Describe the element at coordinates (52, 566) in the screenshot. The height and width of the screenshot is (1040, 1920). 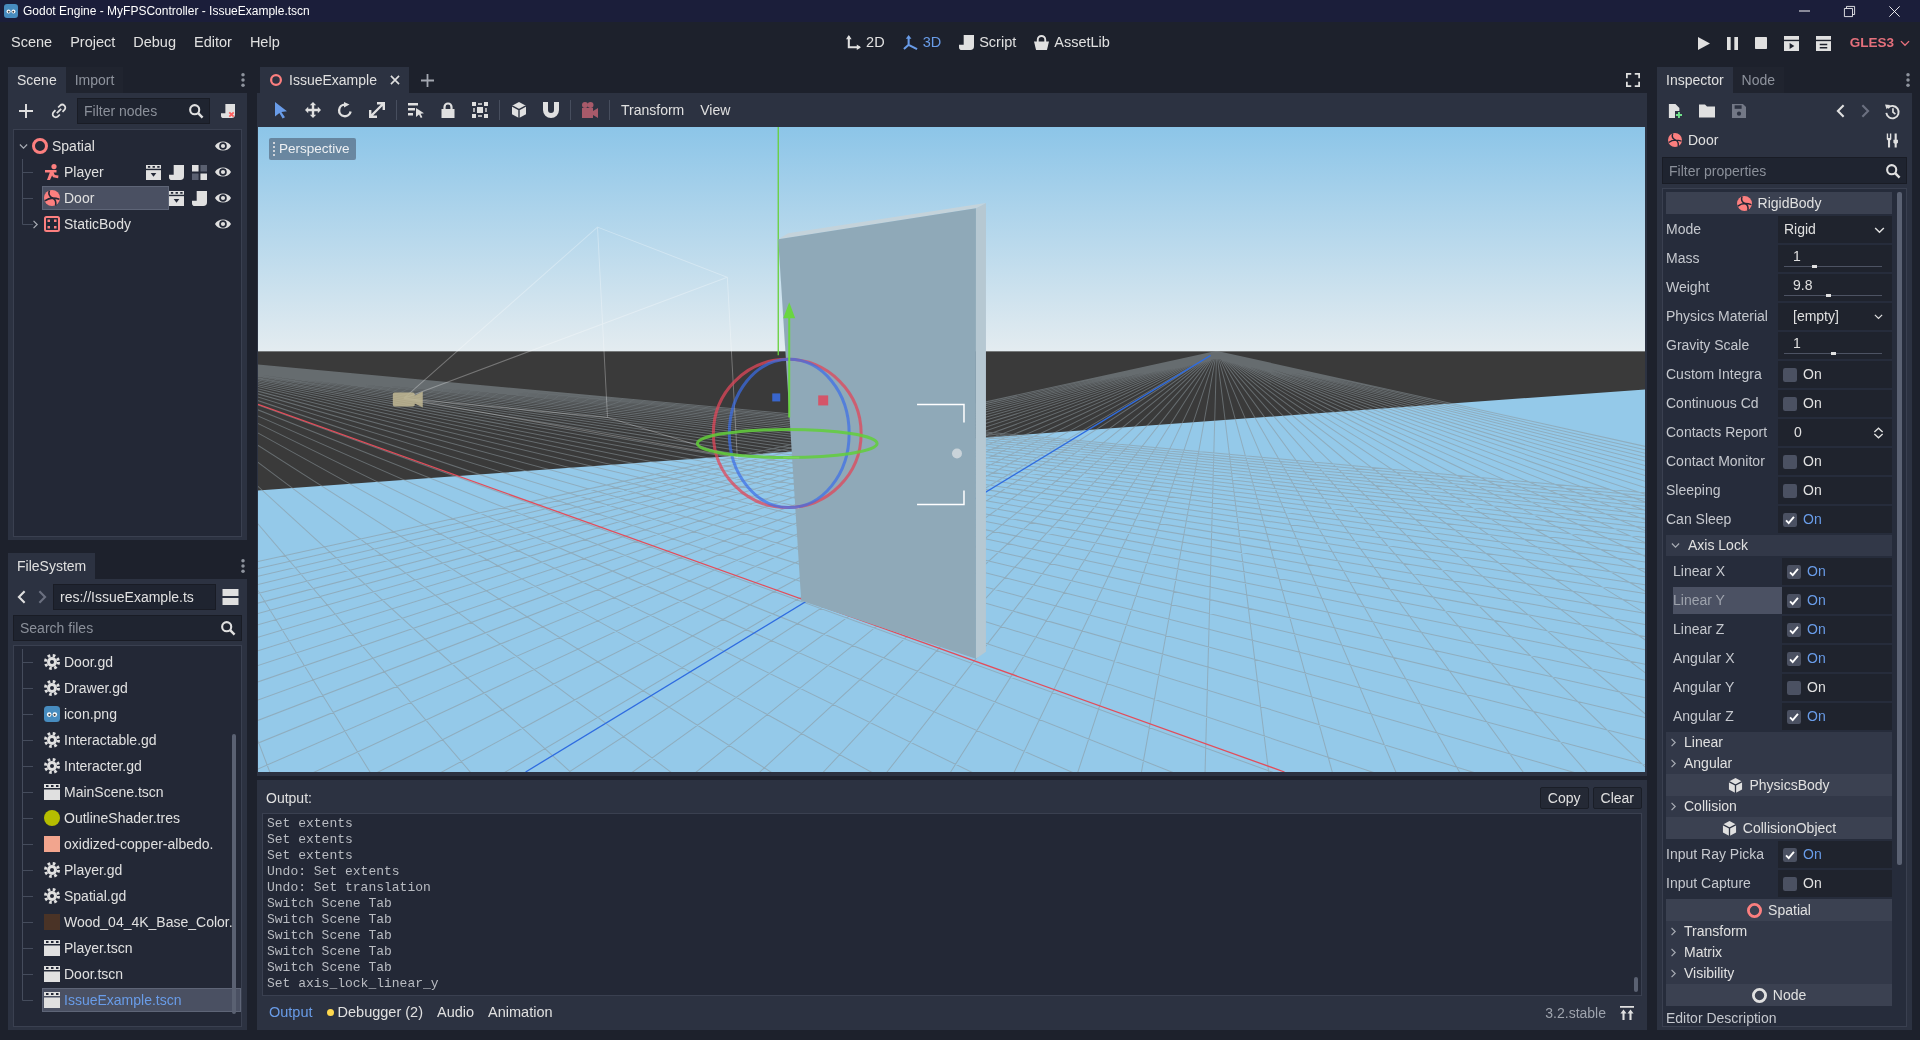
I see `dock-tab: FileSystem` at that location.